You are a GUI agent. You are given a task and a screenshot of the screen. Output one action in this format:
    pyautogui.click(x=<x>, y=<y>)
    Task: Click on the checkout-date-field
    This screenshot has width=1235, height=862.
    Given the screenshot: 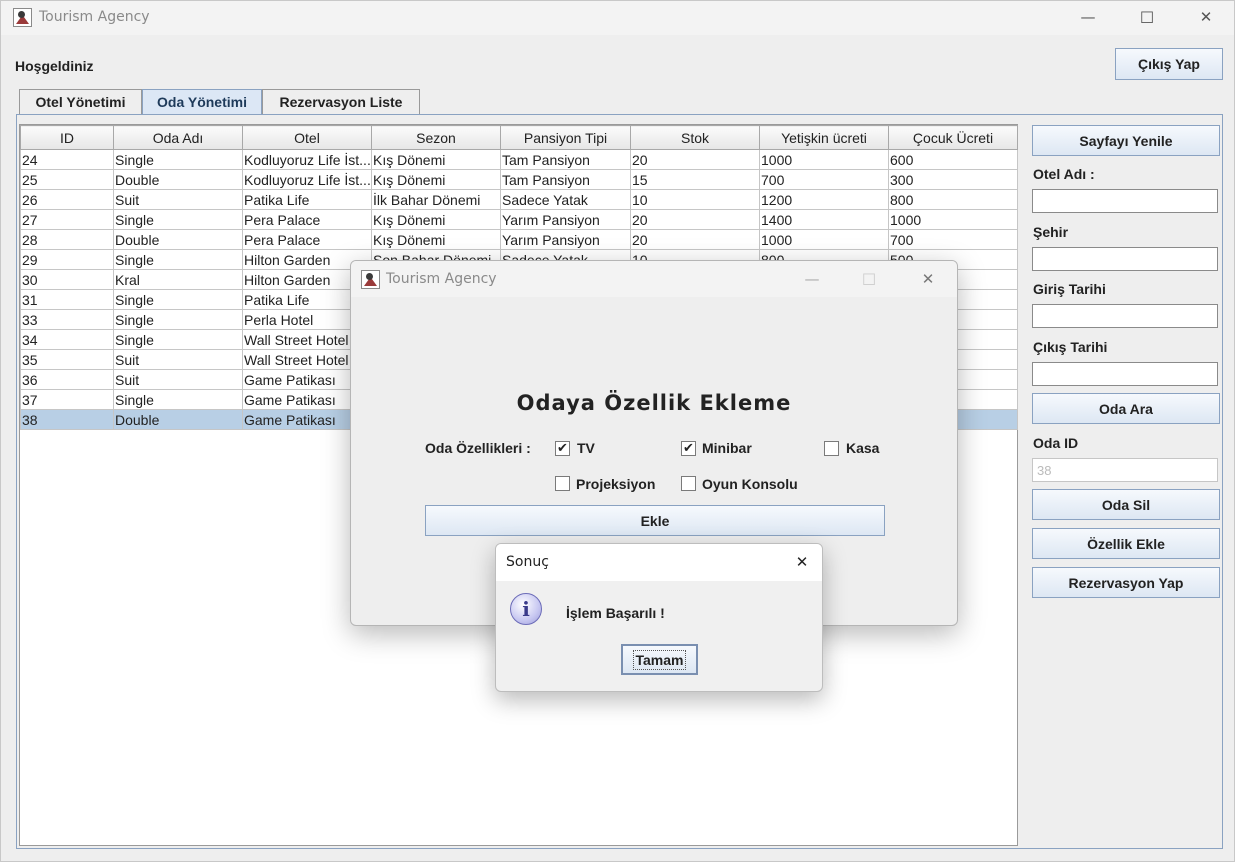 What is the action you would take?
    pyautogui.click(x=1125, y=374)
    